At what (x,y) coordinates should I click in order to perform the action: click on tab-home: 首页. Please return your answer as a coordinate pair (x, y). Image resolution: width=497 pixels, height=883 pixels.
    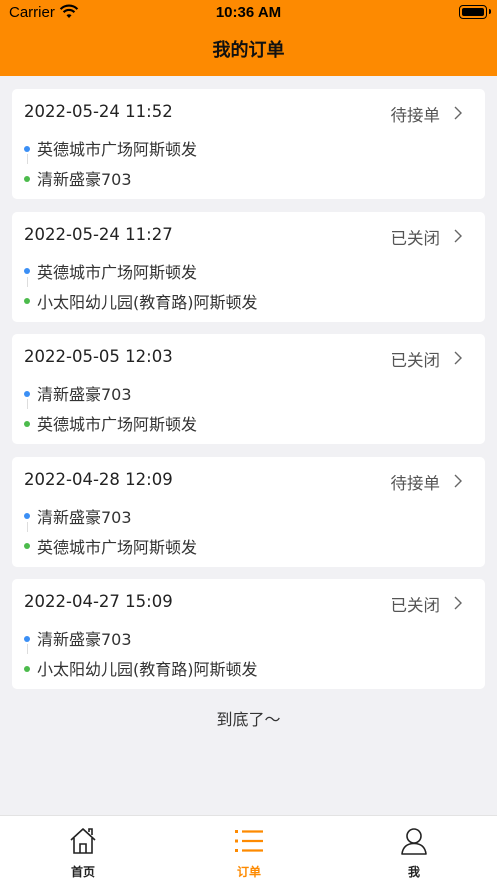
    Looking at the image, I should click on (83, 849).